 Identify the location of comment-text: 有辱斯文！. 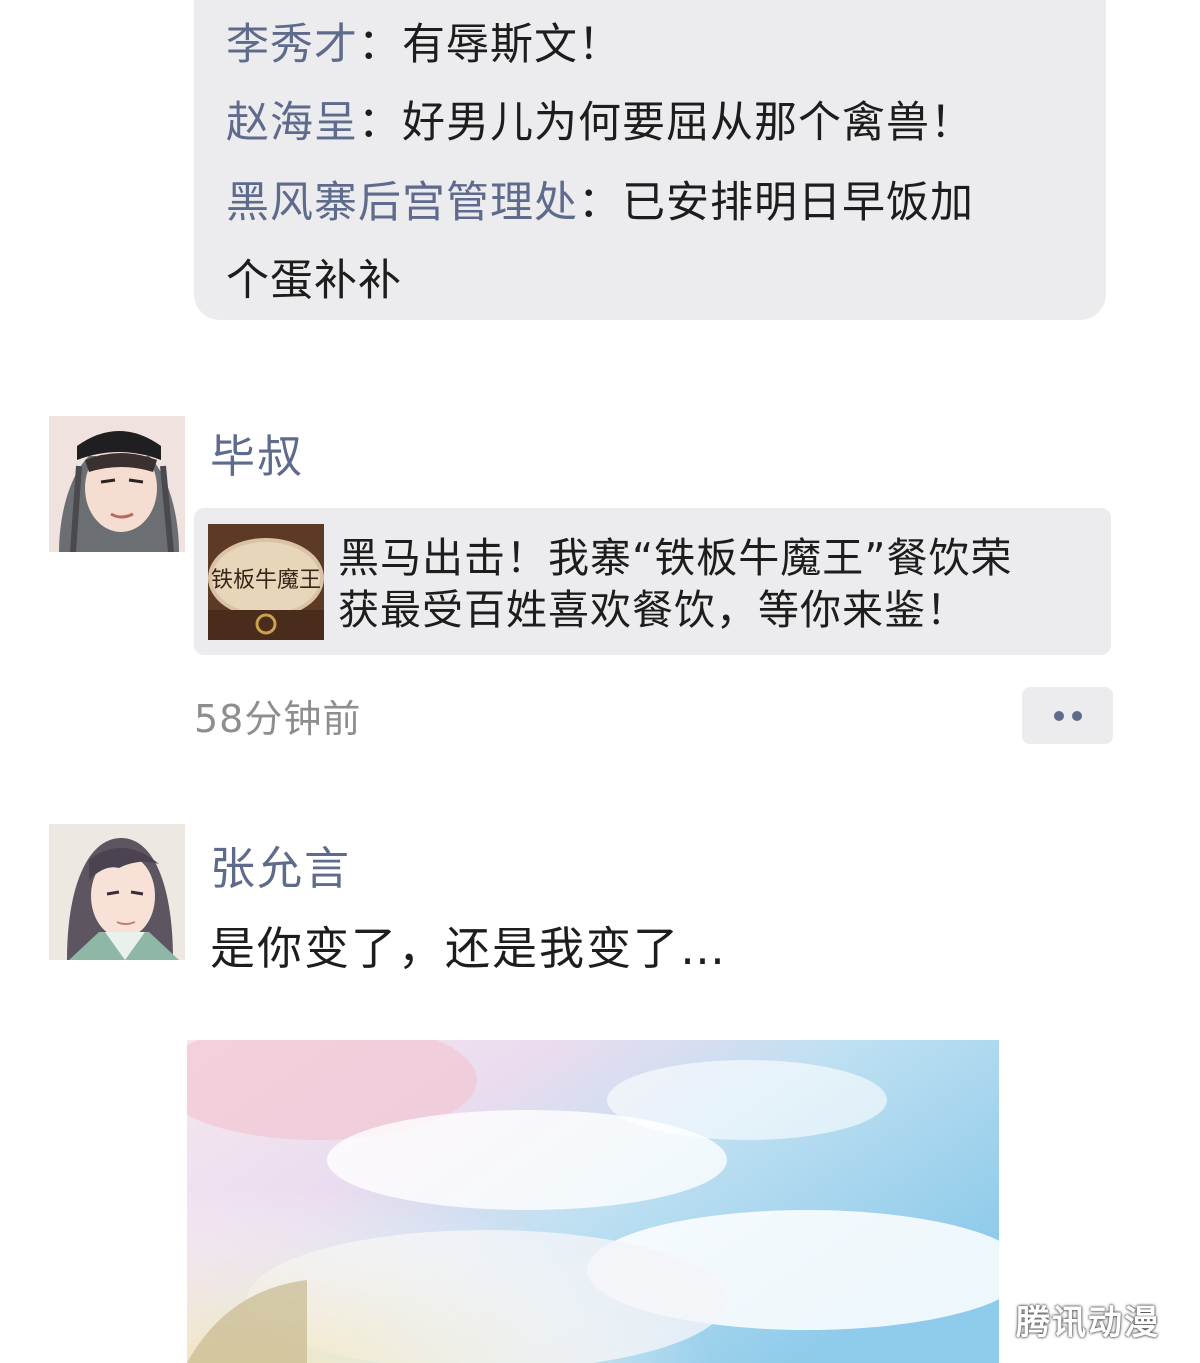
(512, 45).